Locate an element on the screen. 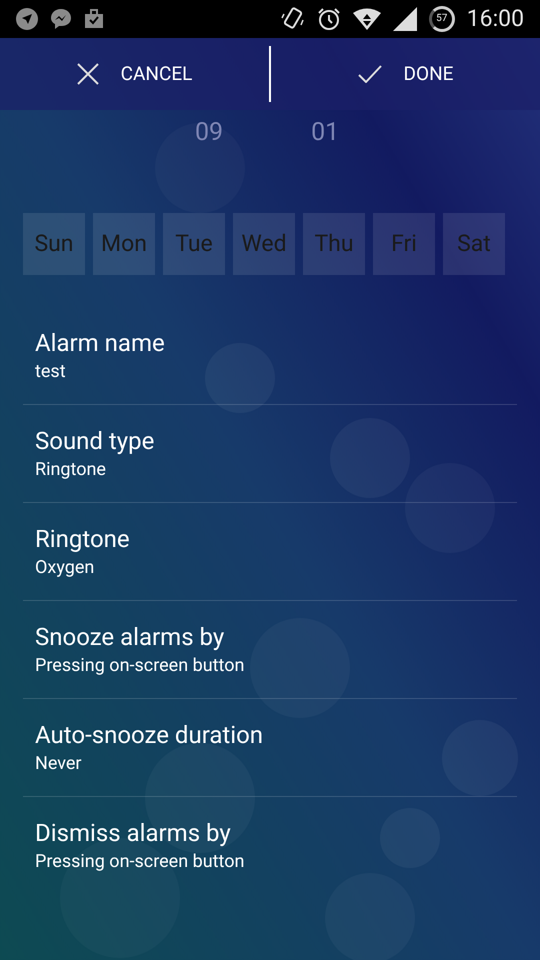 This screenshot has width=540, height=960. clock-time: 16:00 is located at coordinates (495, 19).